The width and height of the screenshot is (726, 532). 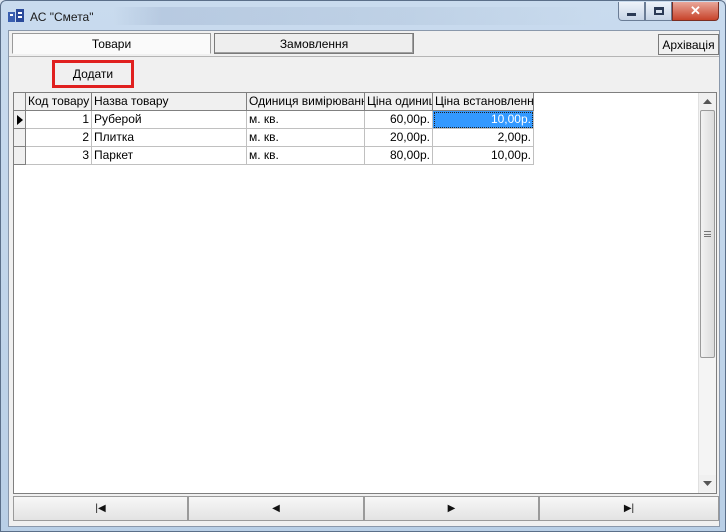 I want to click on scroll-up-button, so click(x=707, y=101).